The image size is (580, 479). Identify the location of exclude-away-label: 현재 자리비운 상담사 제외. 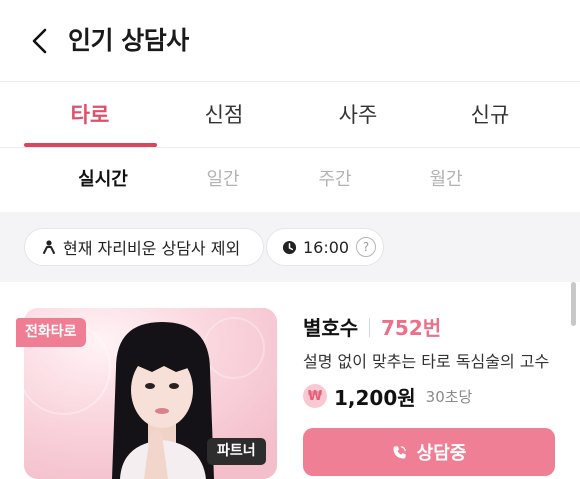
(152, 248).